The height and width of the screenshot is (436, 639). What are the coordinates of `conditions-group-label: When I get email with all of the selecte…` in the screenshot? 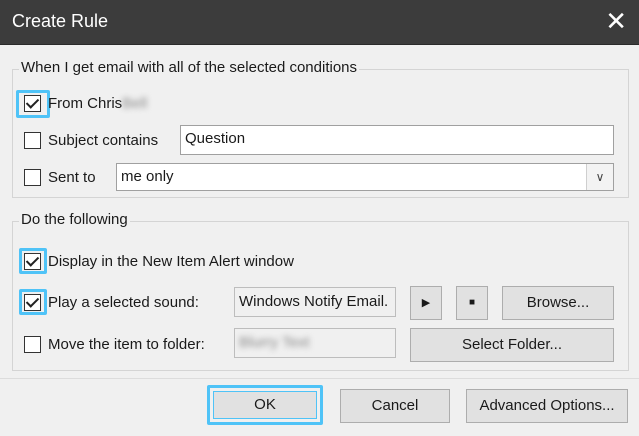 It's located at (189, 67).